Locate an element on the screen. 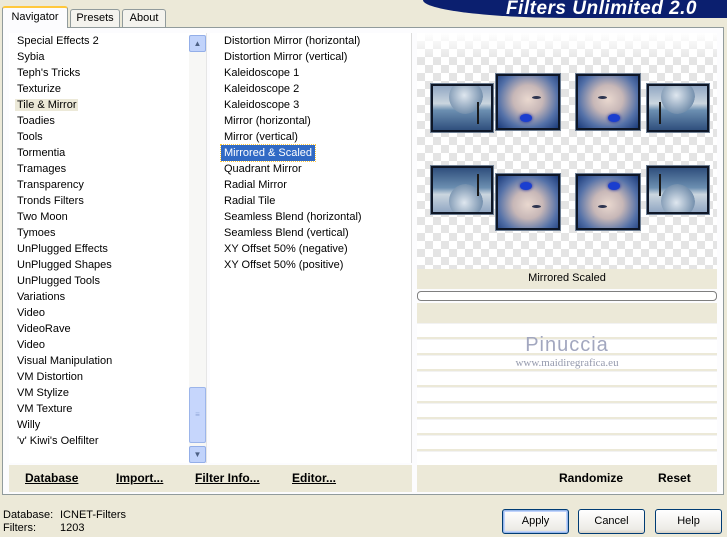 The image size is (727, 537). filter-item: Kaleidoscope 2 is located at coordinates (310, 89).